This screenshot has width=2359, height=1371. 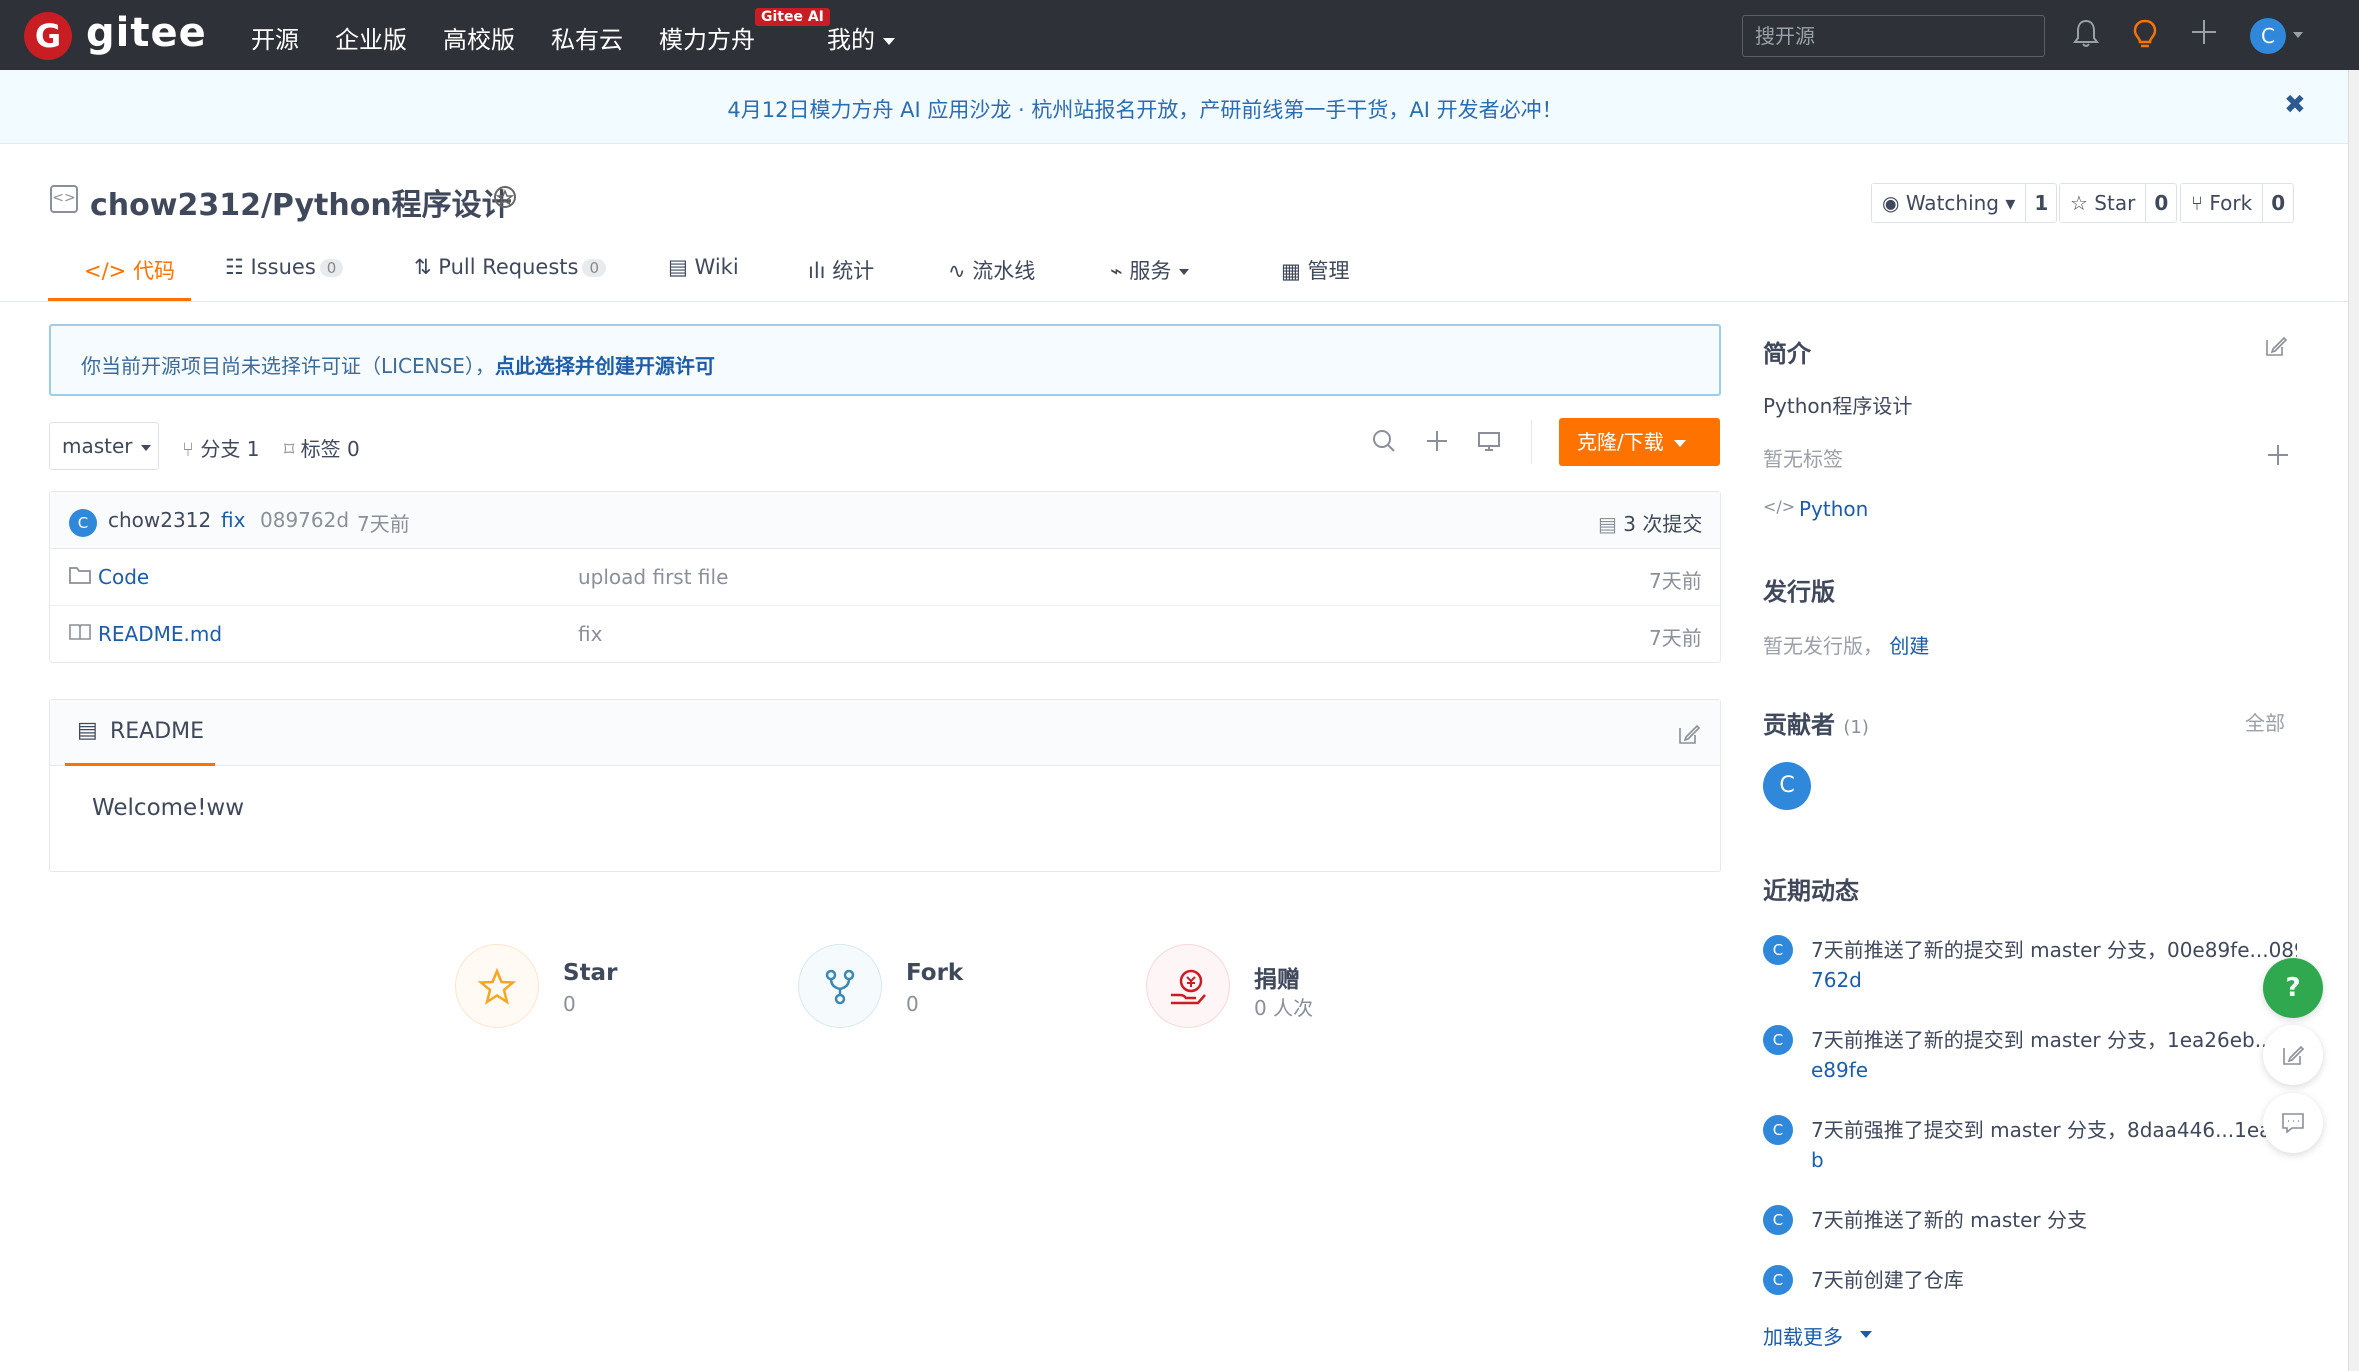 I want to click on tab-stats: ılı 统计, so click(x=841, y=270).